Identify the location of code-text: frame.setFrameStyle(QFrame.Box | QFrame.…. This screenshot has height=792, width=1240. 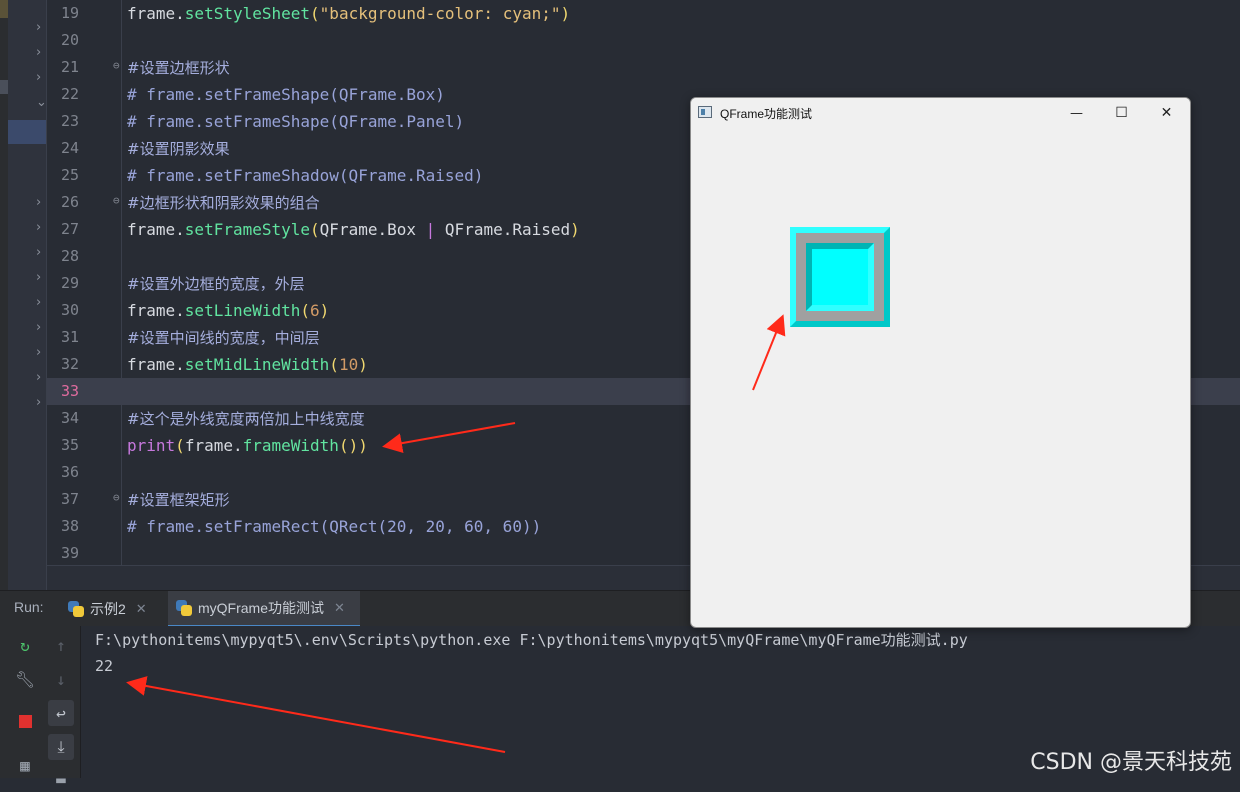
(353, 229).